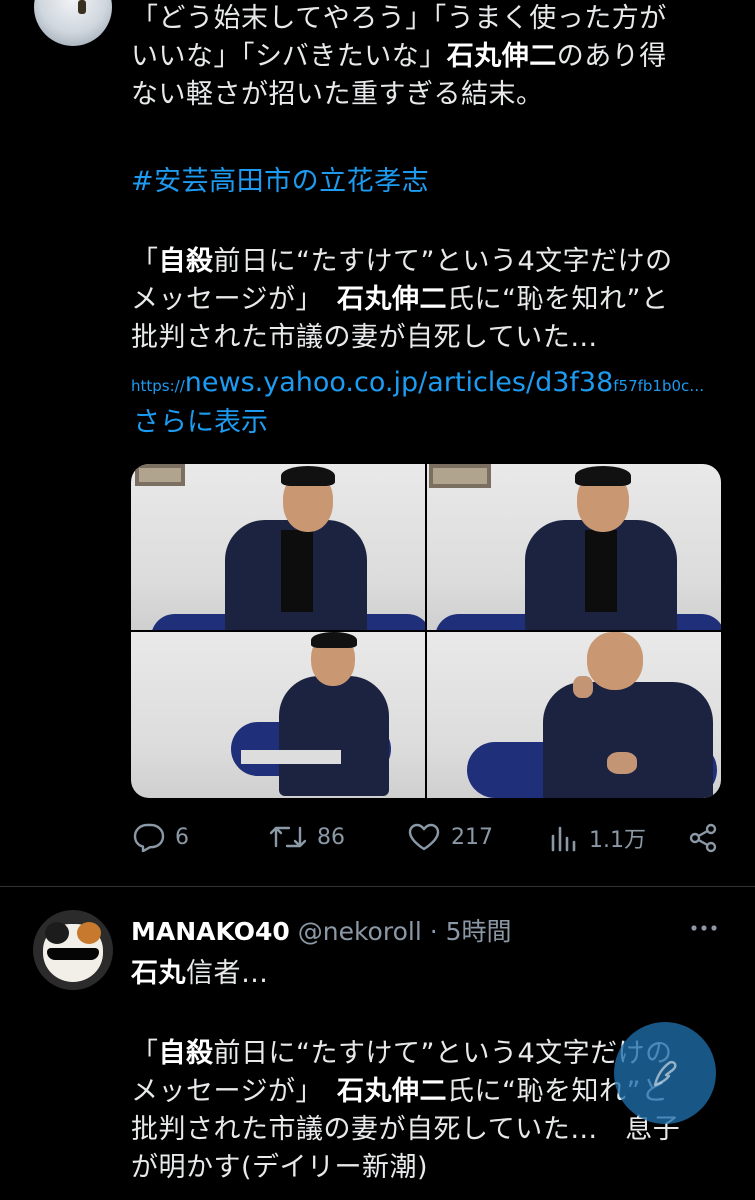 The image size is (755, 1200). I want to click on tweet-actions: 6 86 217 1.1万, so click(431, 842).